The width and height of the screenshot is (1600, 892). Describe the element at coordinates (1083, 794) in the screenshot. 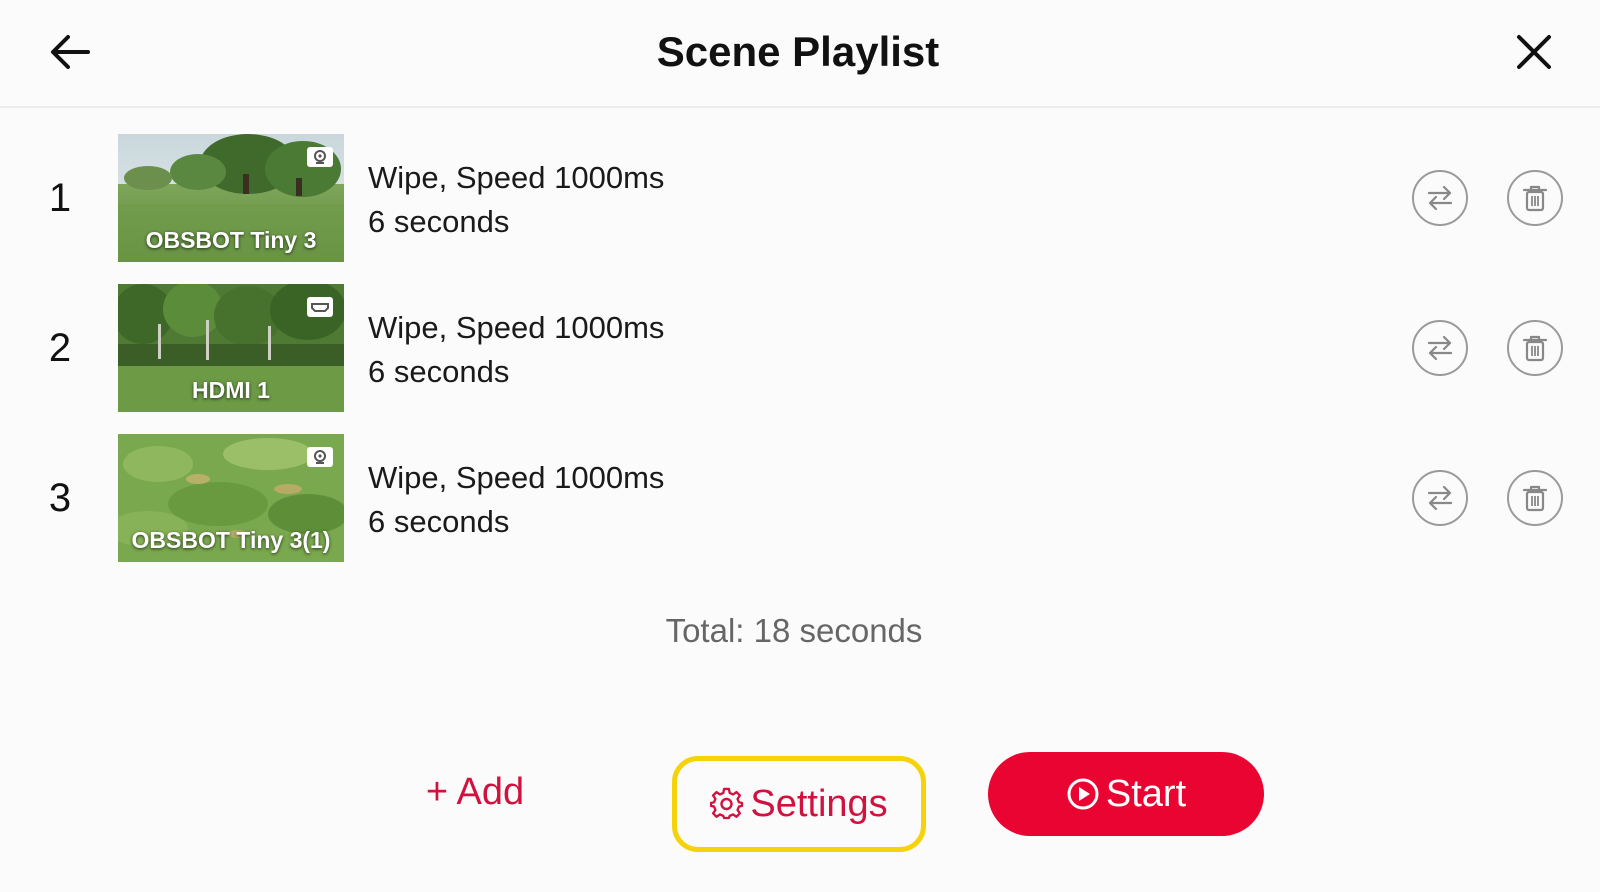

I see `play-circle-icon` at that location.